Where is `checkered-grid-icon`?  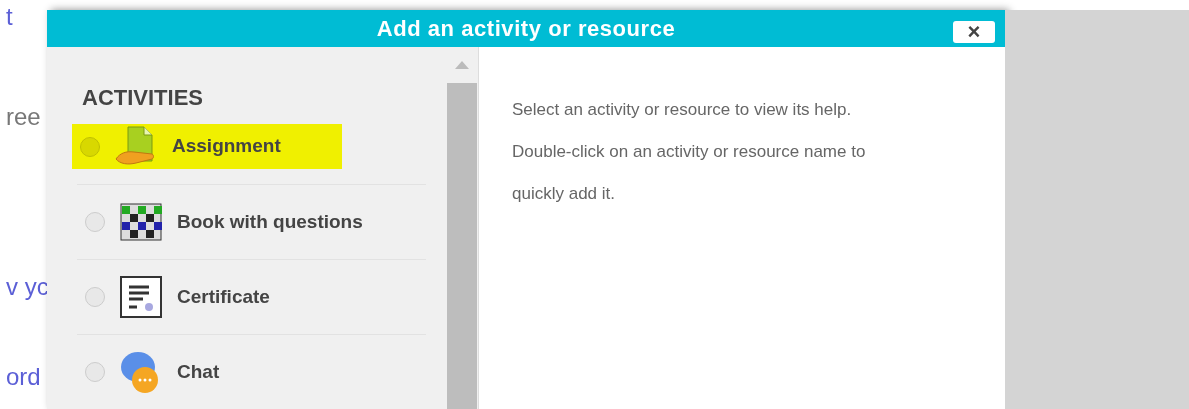 checkered-grid-icon is located at coordinates (141, 222).